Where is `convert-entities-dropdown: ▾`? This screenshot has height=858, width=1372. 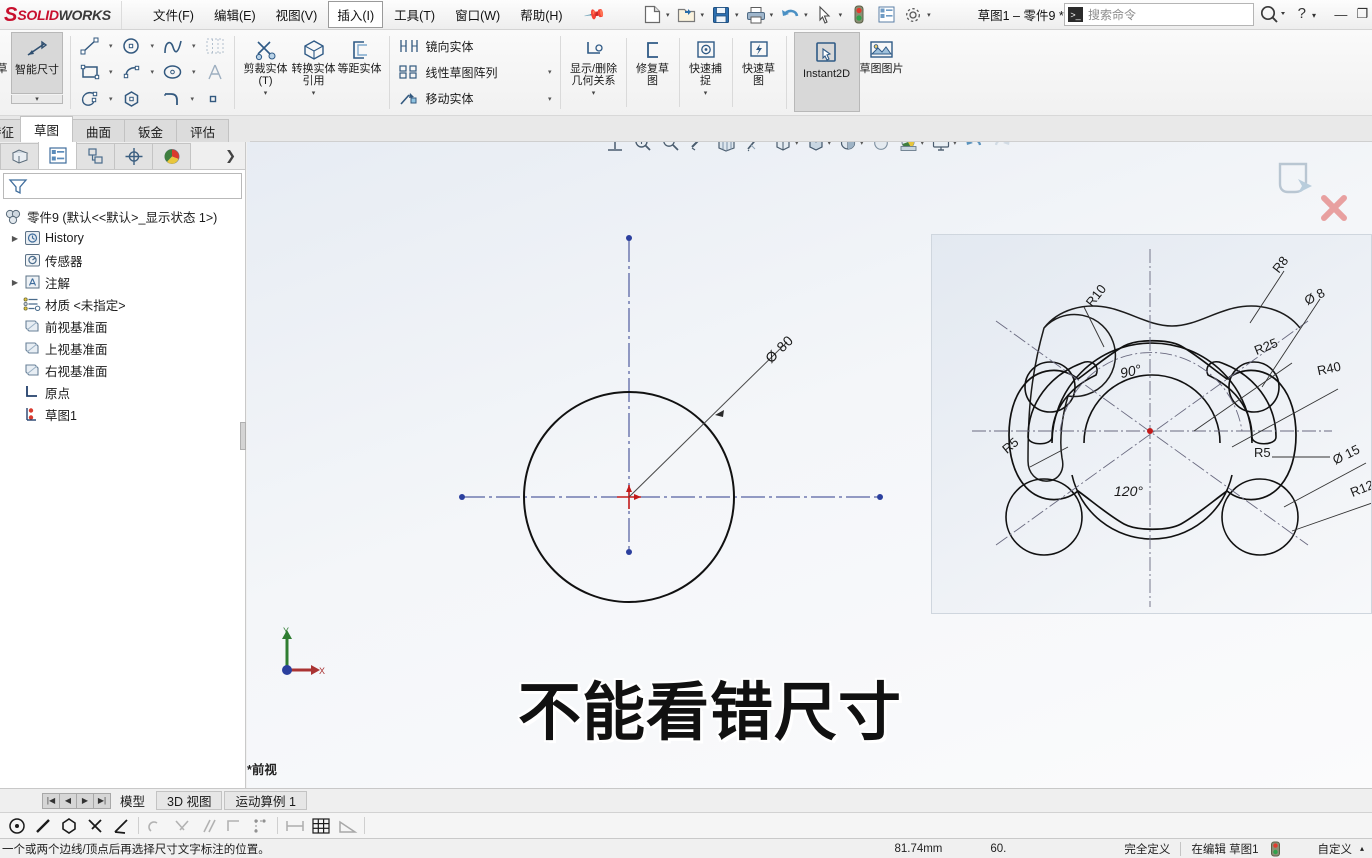 convert-entities-dropdown: ▾ is located at coordinates (314, 93).